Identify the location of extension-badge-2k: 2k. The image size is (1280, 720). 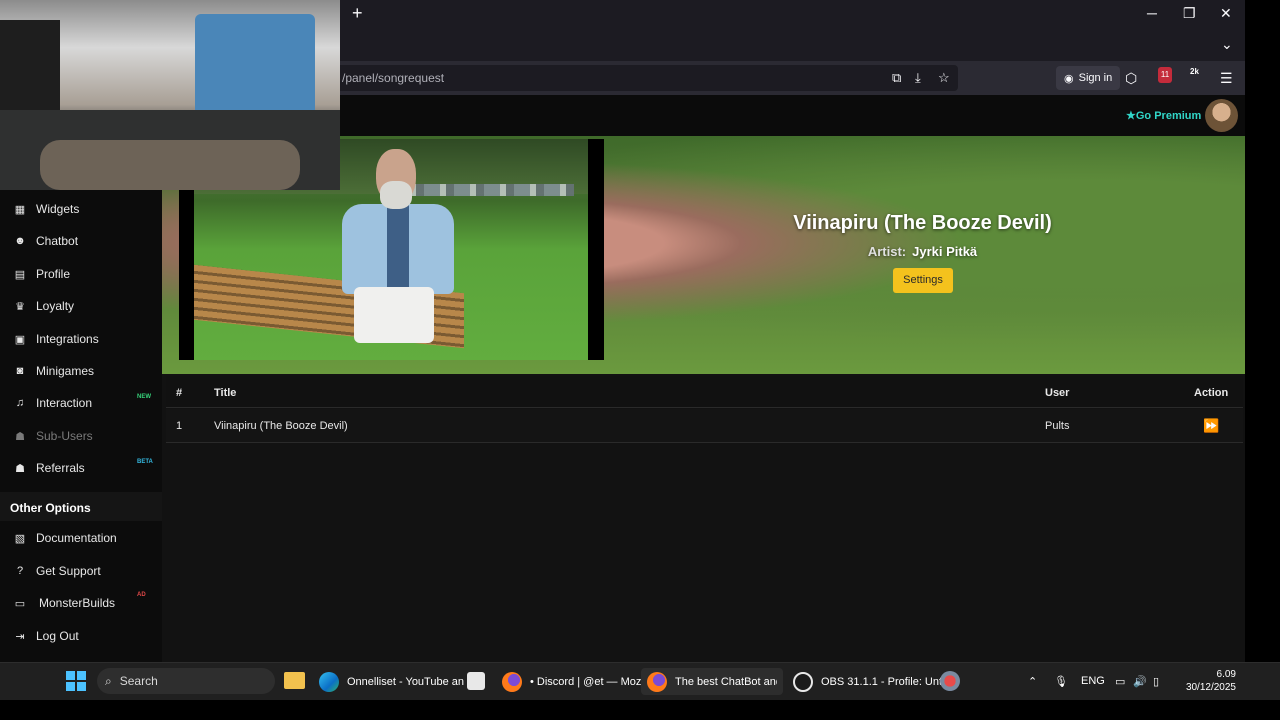
(1194, 71).